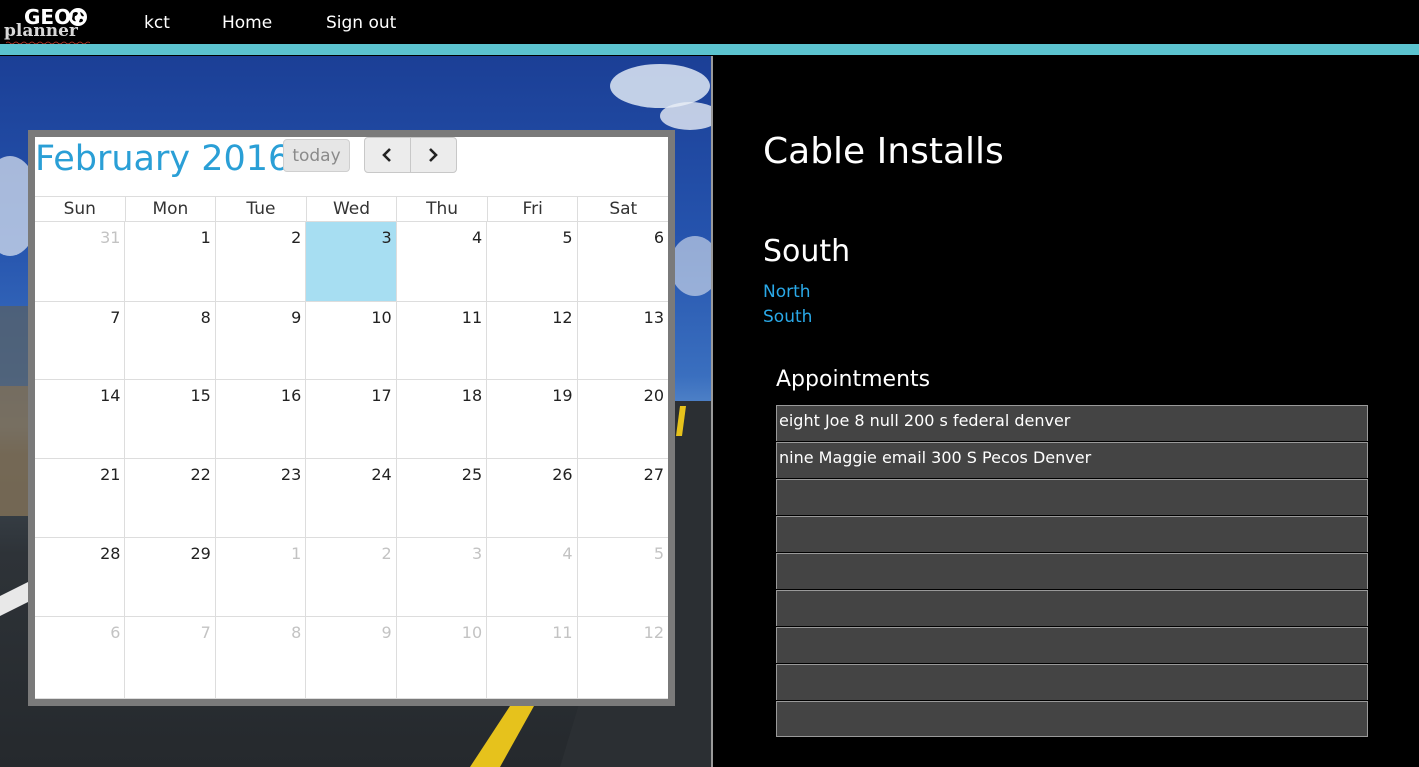 The width and height of the screenshot is (1419, 767). I want to click on calendar-day-cell: 28, so click(80, 577).